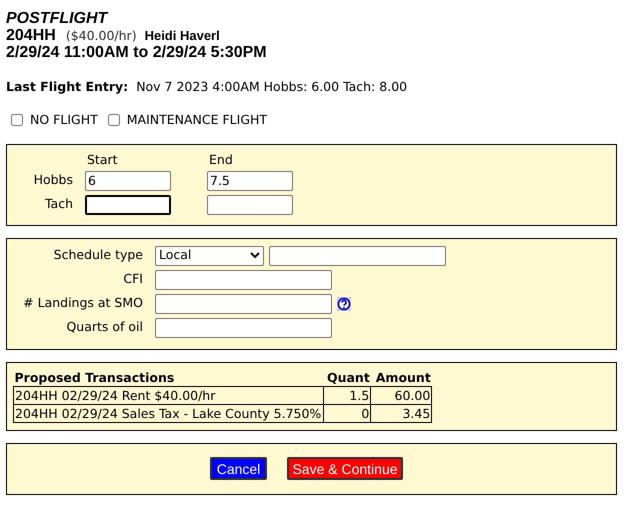  Describe the element at coordinates (58, 18) in the screenshot. I see `page-title: POSTFLIGHT` at that location.